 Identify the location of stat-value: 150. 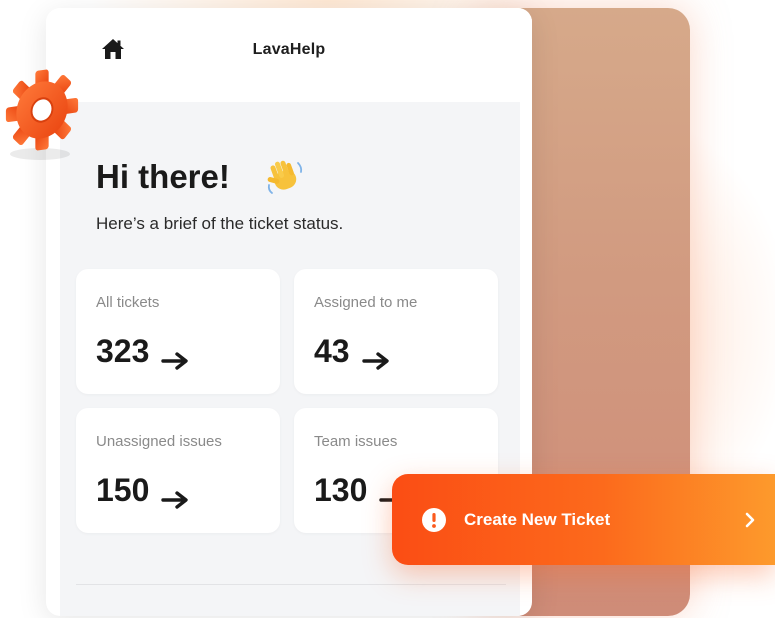
(123, 490).